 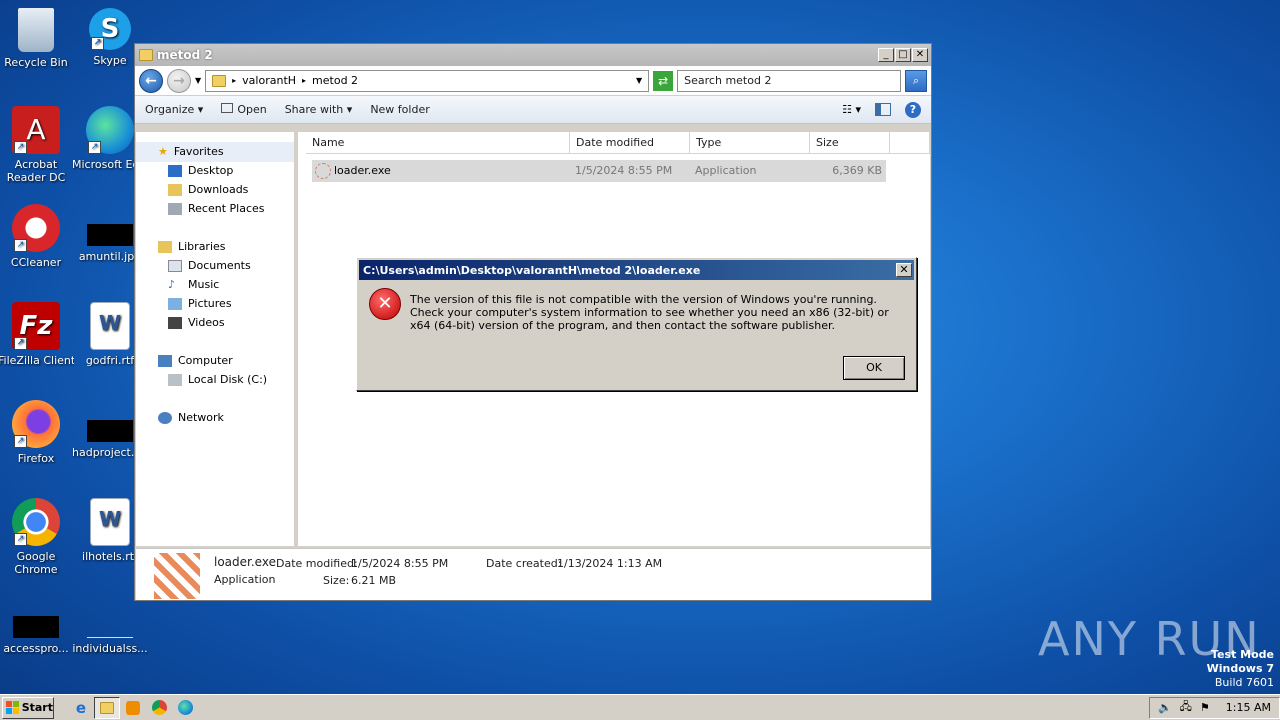 I want to click on exe-file-icon-large, so click(x=177, y=576).